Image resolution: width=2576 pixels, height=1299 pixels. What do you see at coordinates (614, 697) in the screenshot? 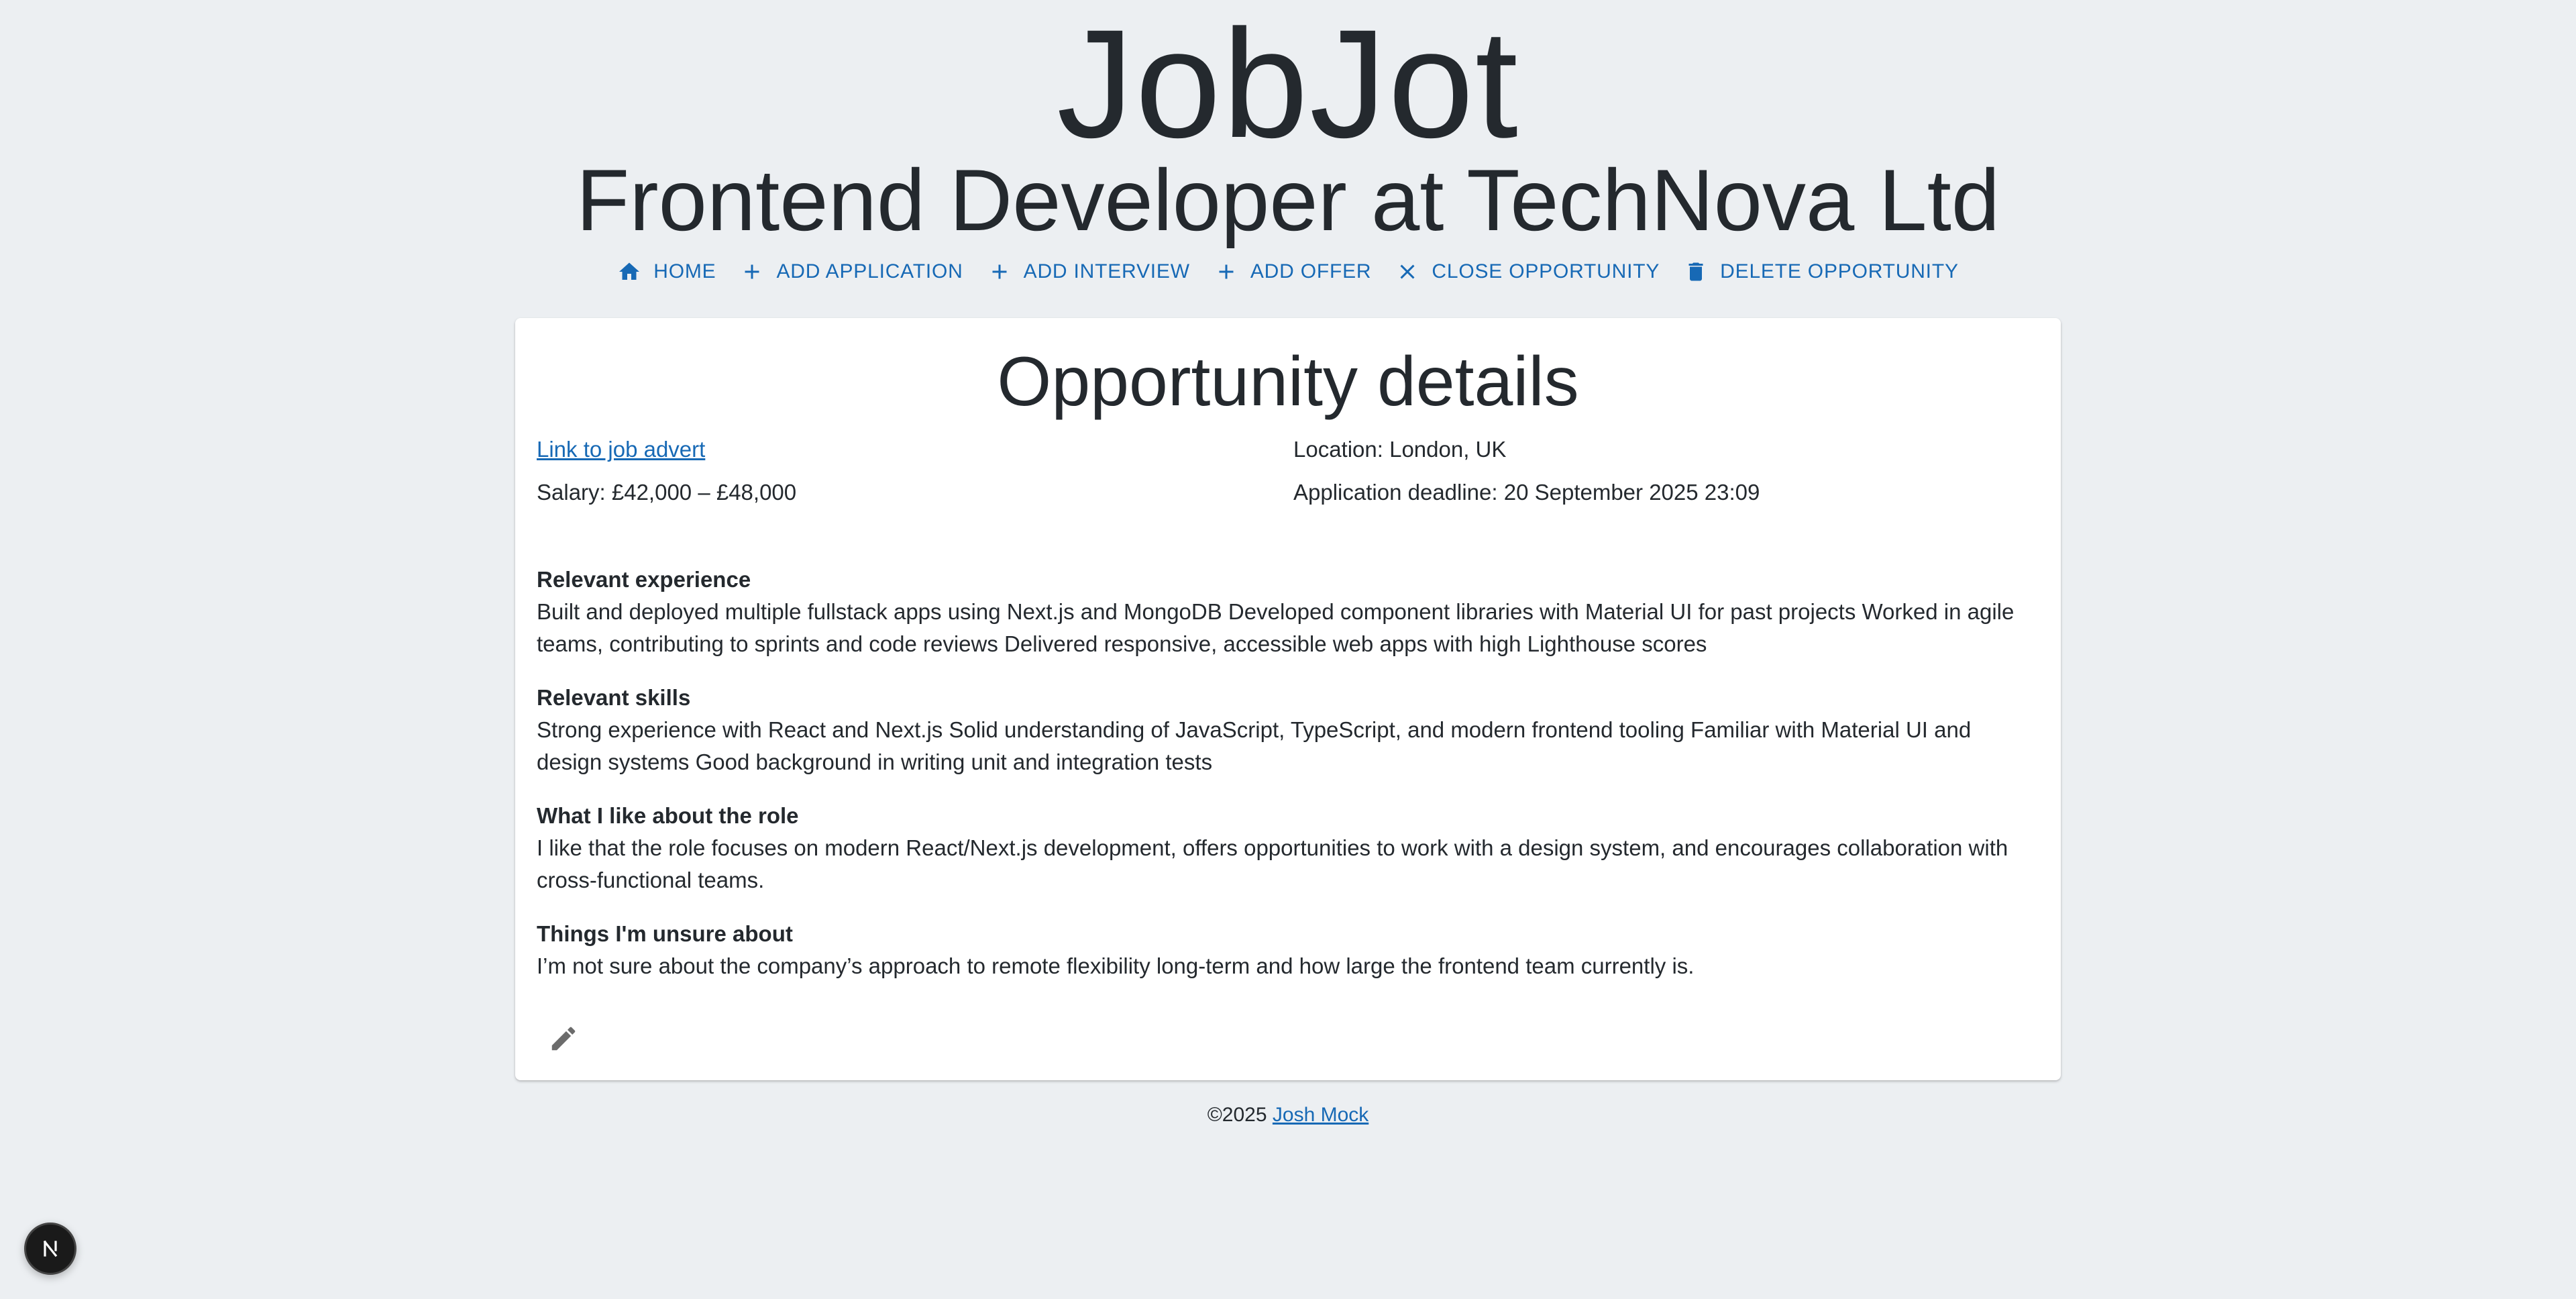
I see `section-heading: Relevant skills` at bounding box center [614, 697].